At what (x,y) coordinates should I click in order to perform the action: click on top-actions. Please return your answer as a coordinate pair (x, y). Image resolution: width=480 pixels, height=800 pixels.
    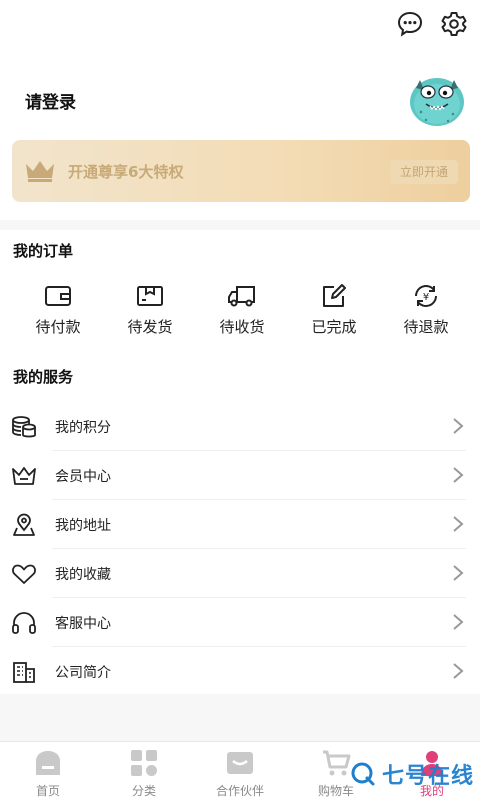
    Looking at the image, I should click on (432, 24).